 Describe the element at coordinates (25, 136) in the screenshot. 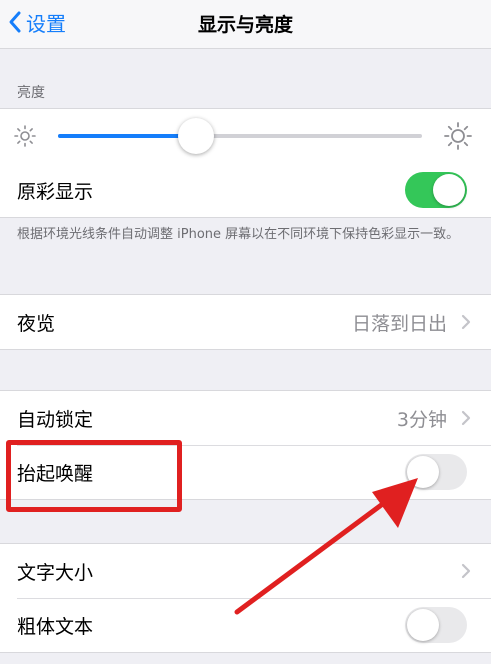

I see `sun-small-icon` at that location.